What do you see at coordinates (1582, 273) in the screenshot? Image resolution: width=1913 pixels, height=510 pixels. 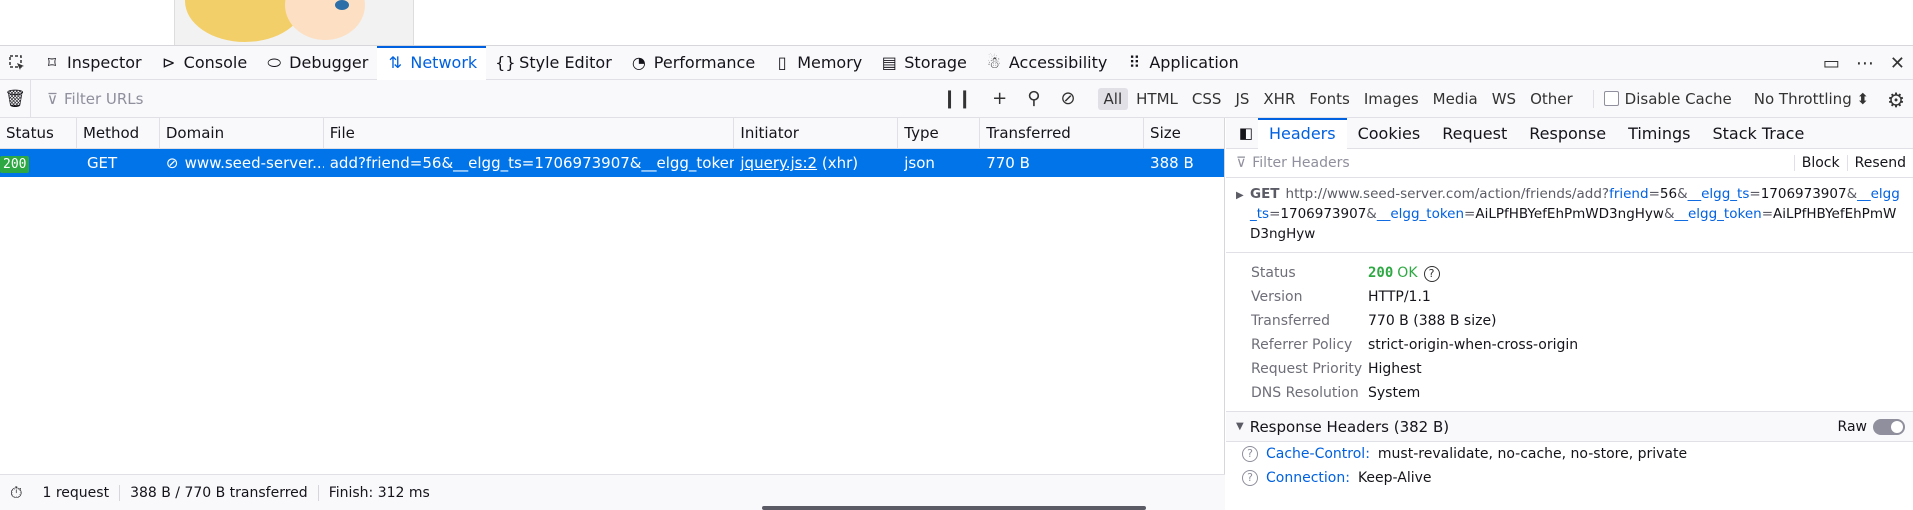 I see `summary-row-status: Status 200 OK?` at bounding box center [1582, 273].